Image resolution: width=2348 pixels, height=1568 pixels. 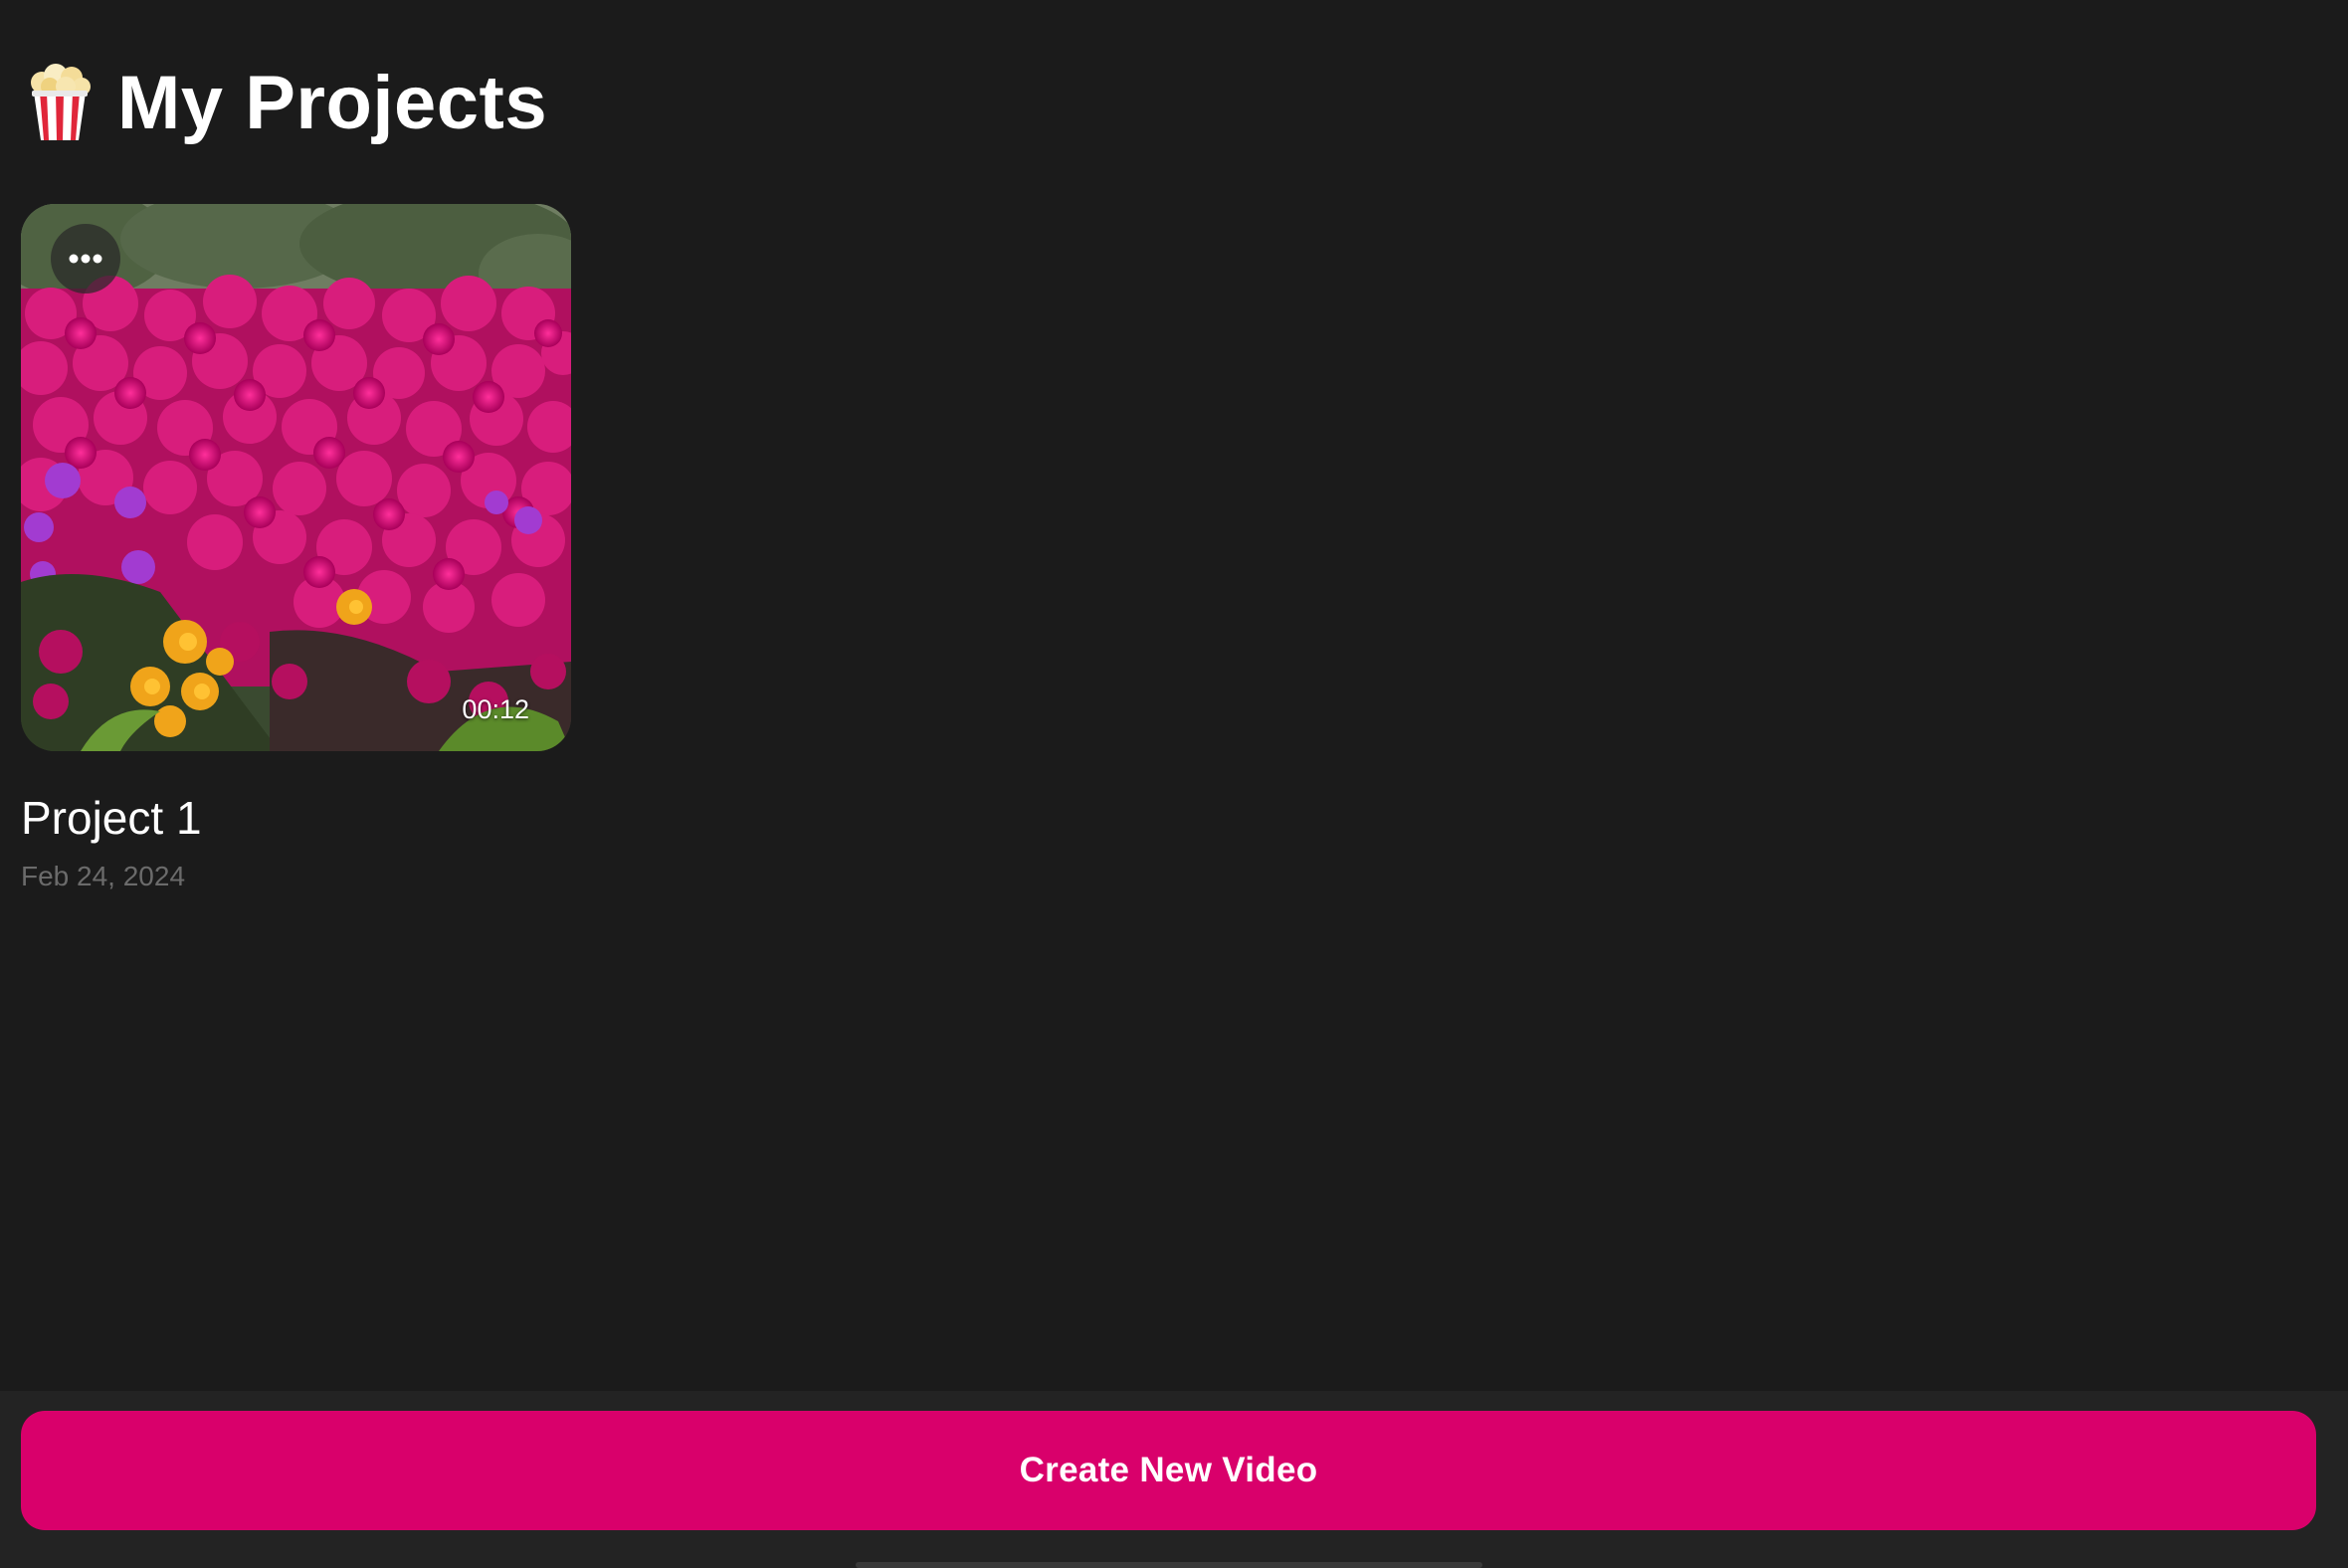 What do you see at coordinates (1169, 1565) in the screenshot?
I see `home-indicator` at bounding box center [1169, 1565].